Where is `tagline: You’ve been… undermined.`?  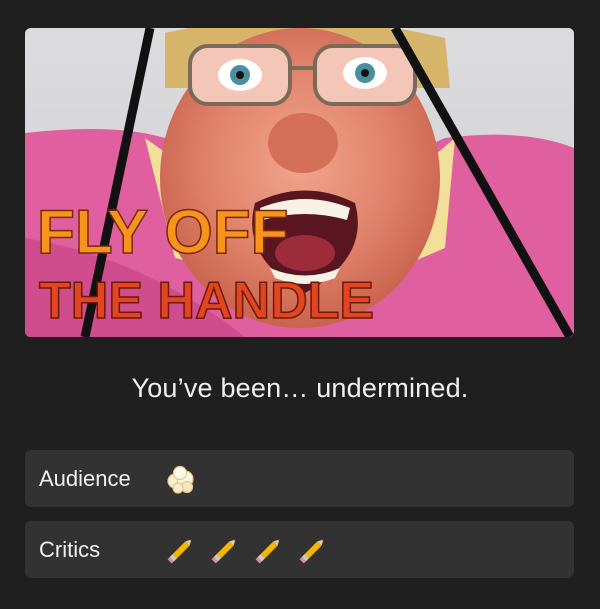
tagline: You’ve been… undermined. is located at coordinates (300, 388).